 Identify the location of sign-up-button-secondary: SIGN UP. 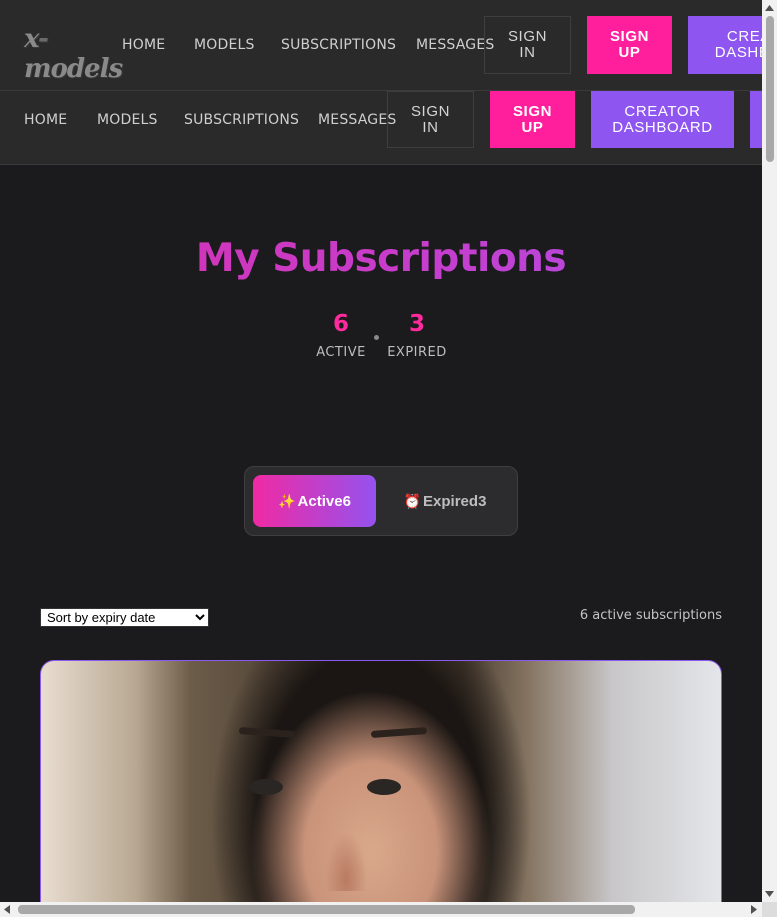
(532, 119).